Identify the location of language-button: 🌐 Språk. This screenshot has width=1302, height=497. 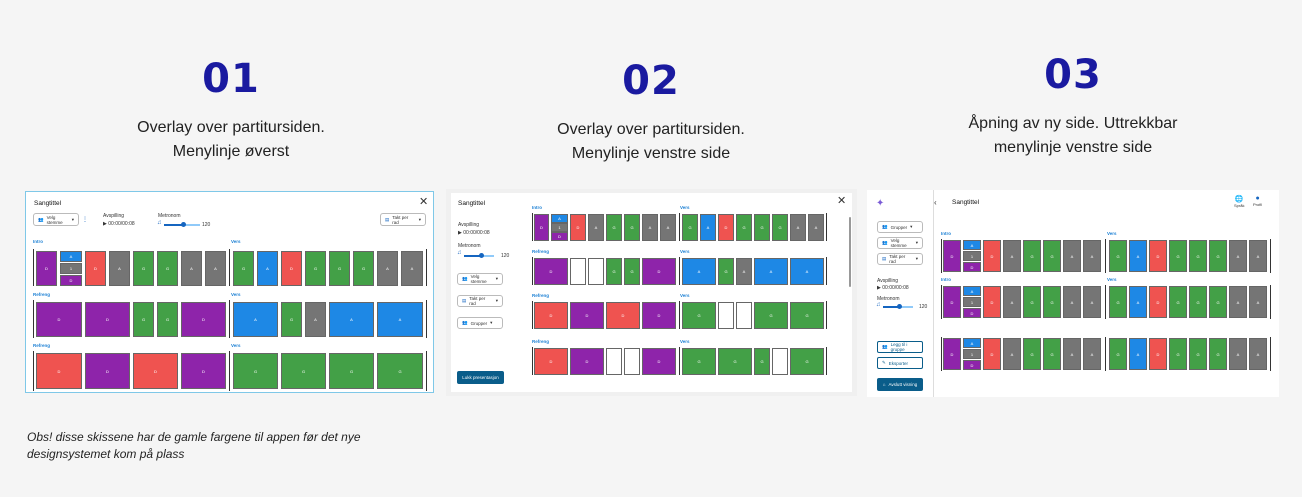
(1239, 201).